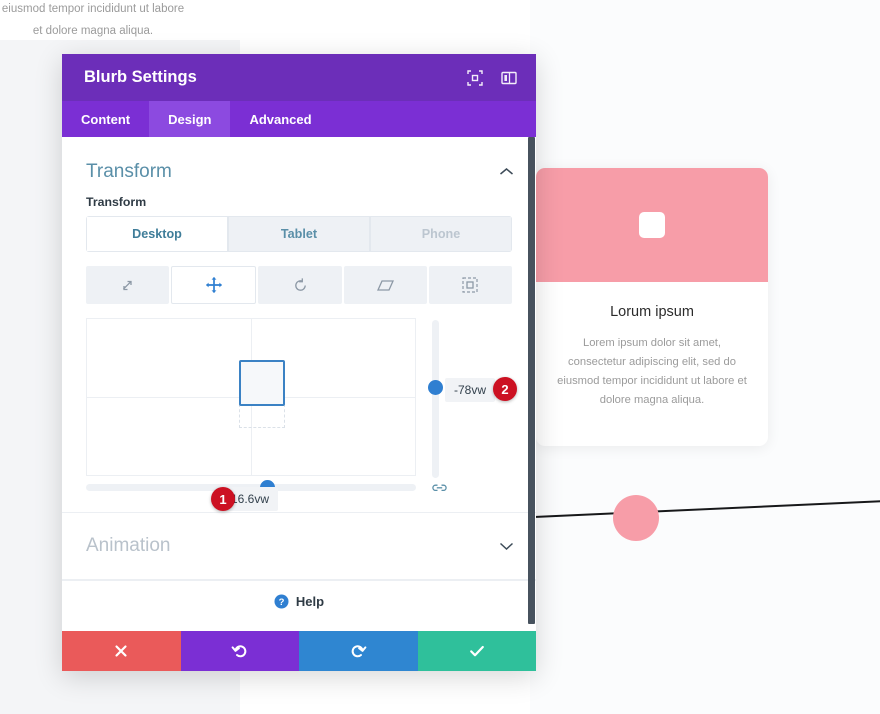 The image size is (880, 714). What do you see at coordinates (262, 416) in the screenshot?
I see `original-position-outline` at bounding box center [262, 416].